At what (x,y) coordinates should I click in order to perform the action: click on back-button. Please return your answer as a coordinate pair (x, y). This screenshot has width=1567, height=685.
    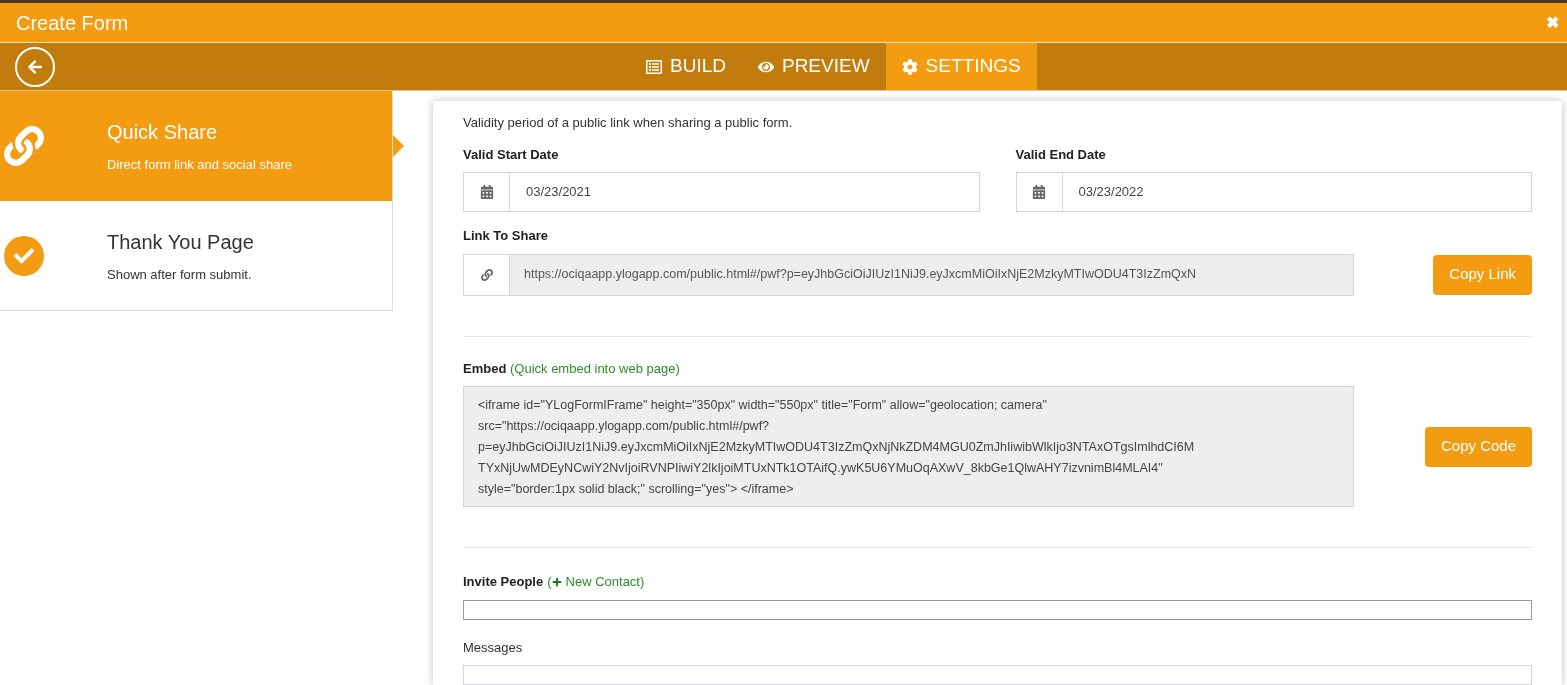
    Looking at the image, I should click on (35, 66).